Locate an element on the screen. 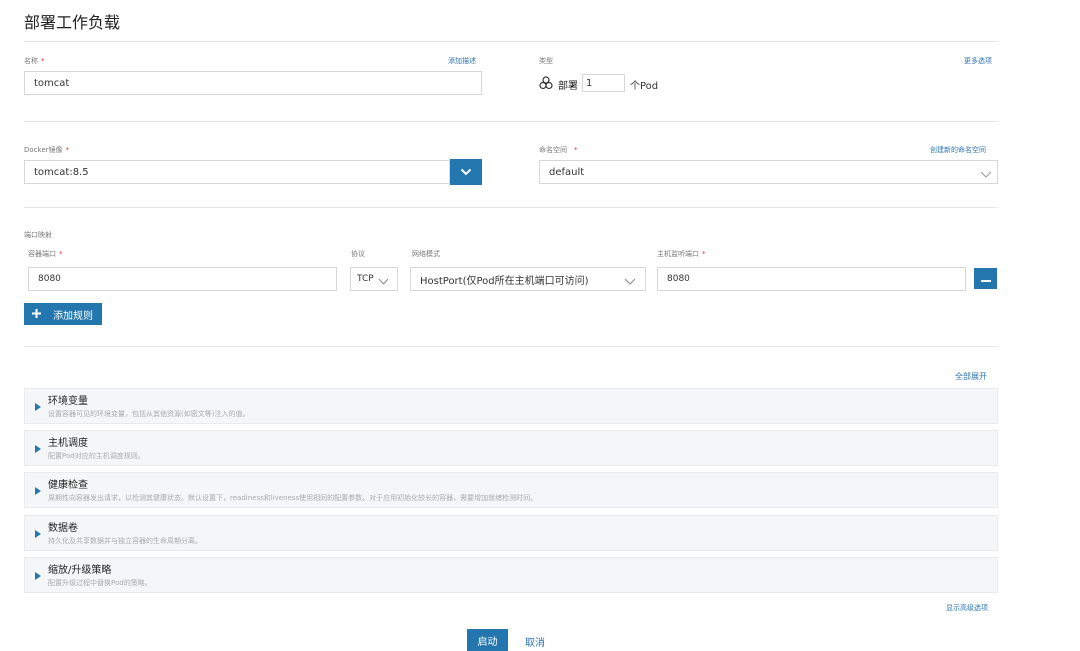 The height and width of the screenshot is (651, 1080). more-options-link: 更多选项 is located at coordinates (978, 61).